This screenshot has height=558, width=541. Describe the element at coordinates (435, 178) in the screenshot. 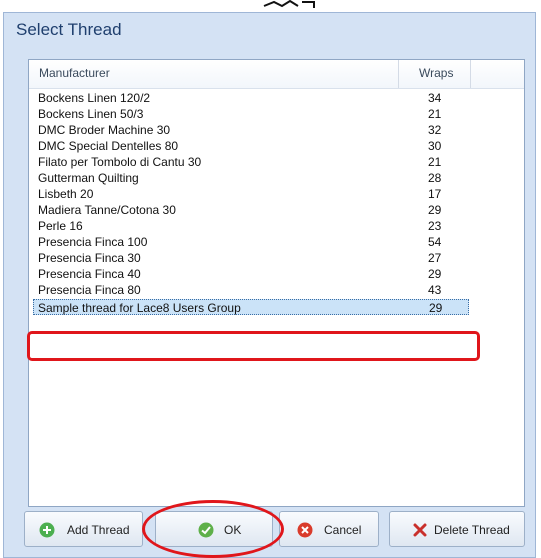

I see `wraps-cell: 28` at that location.